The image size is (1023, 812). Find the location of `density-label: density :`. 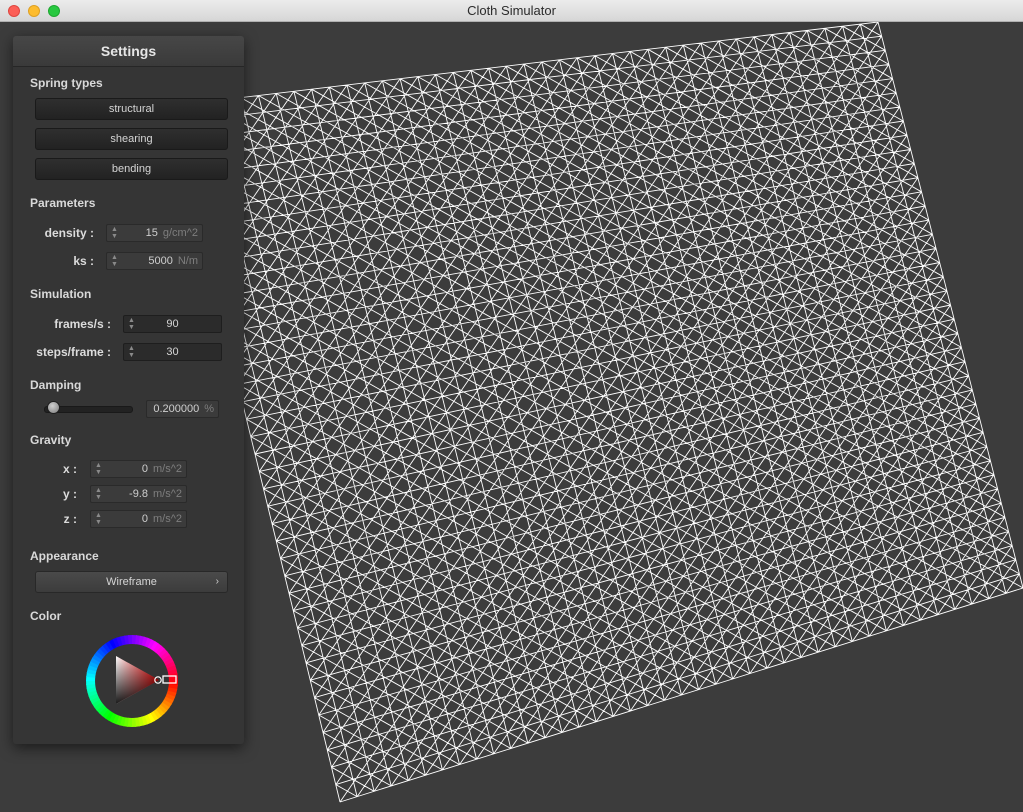

density-label: density : is located at coordinates (69, 233).